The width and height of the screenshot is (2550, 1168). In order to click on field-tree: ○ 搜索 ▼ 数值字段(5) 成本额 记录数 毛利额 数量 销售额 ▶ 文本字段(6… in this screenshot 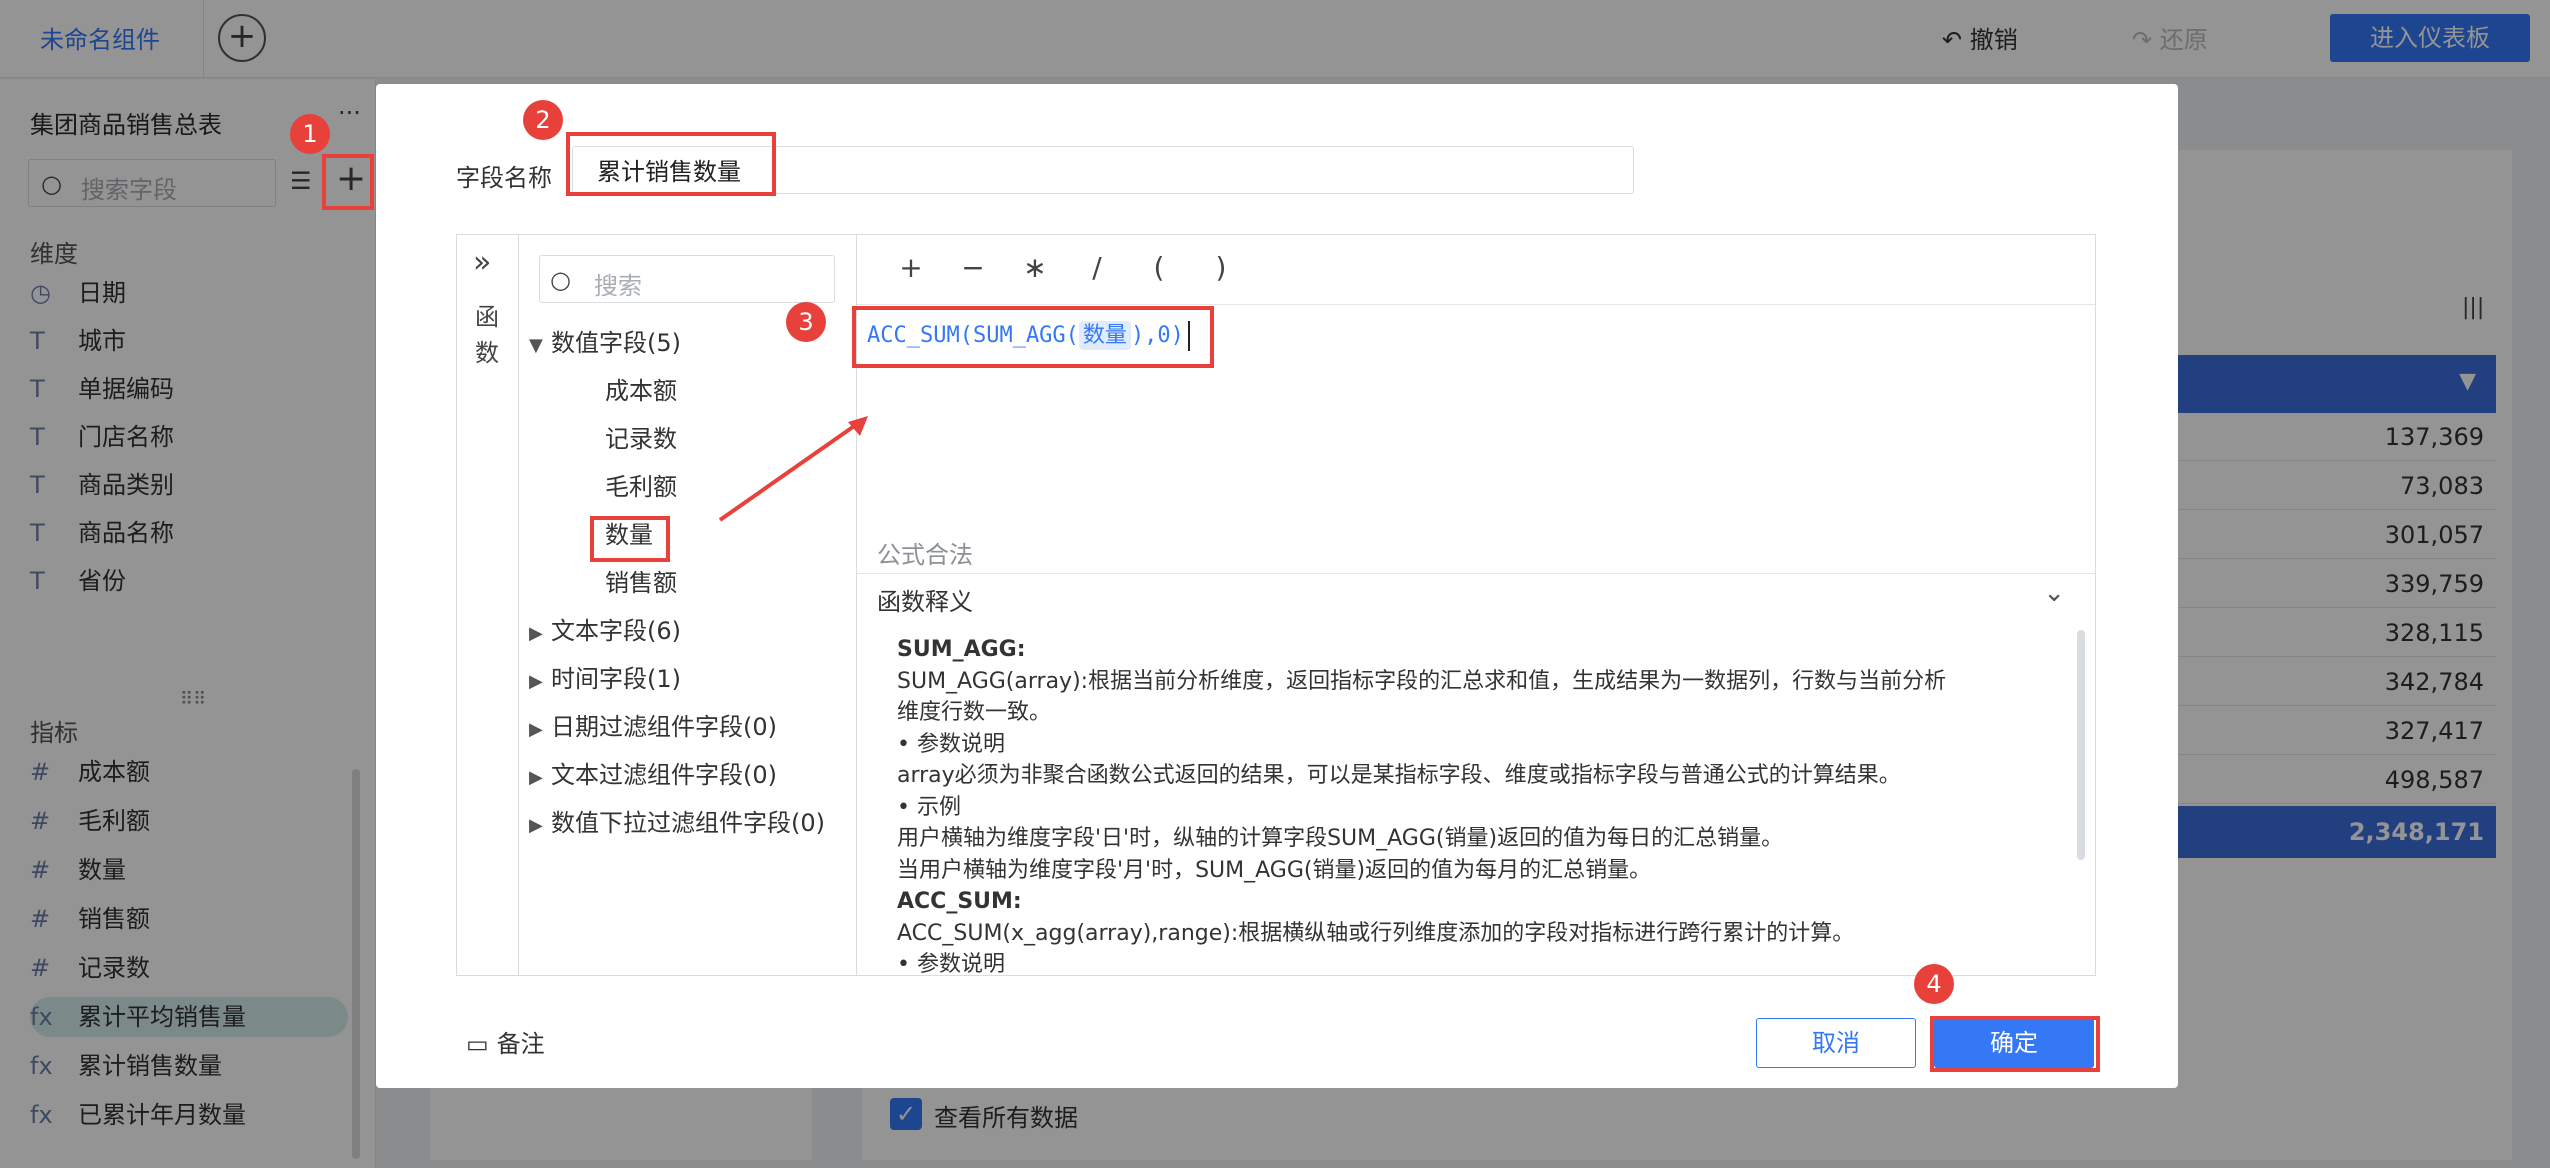, I will do `click(688, 605)`.